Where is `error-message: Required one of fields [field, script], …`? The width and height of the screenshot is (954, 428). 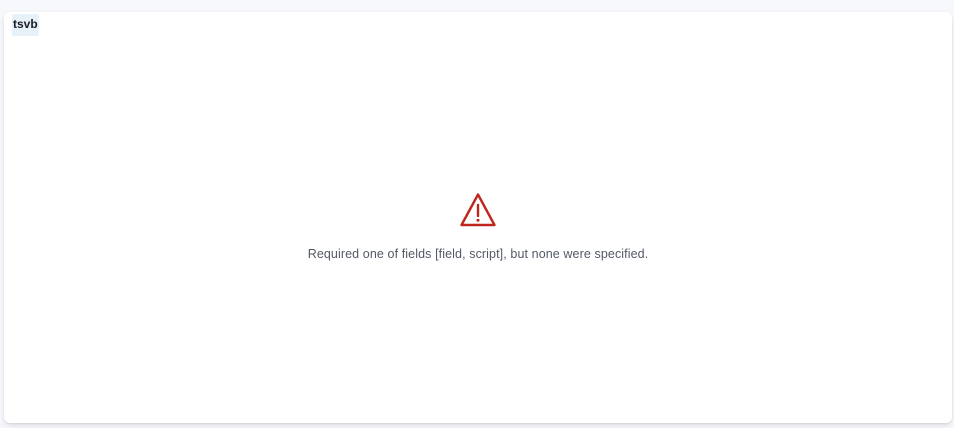 error-message: Required one of fields [field, script], … is located at coordinates (478, 254).